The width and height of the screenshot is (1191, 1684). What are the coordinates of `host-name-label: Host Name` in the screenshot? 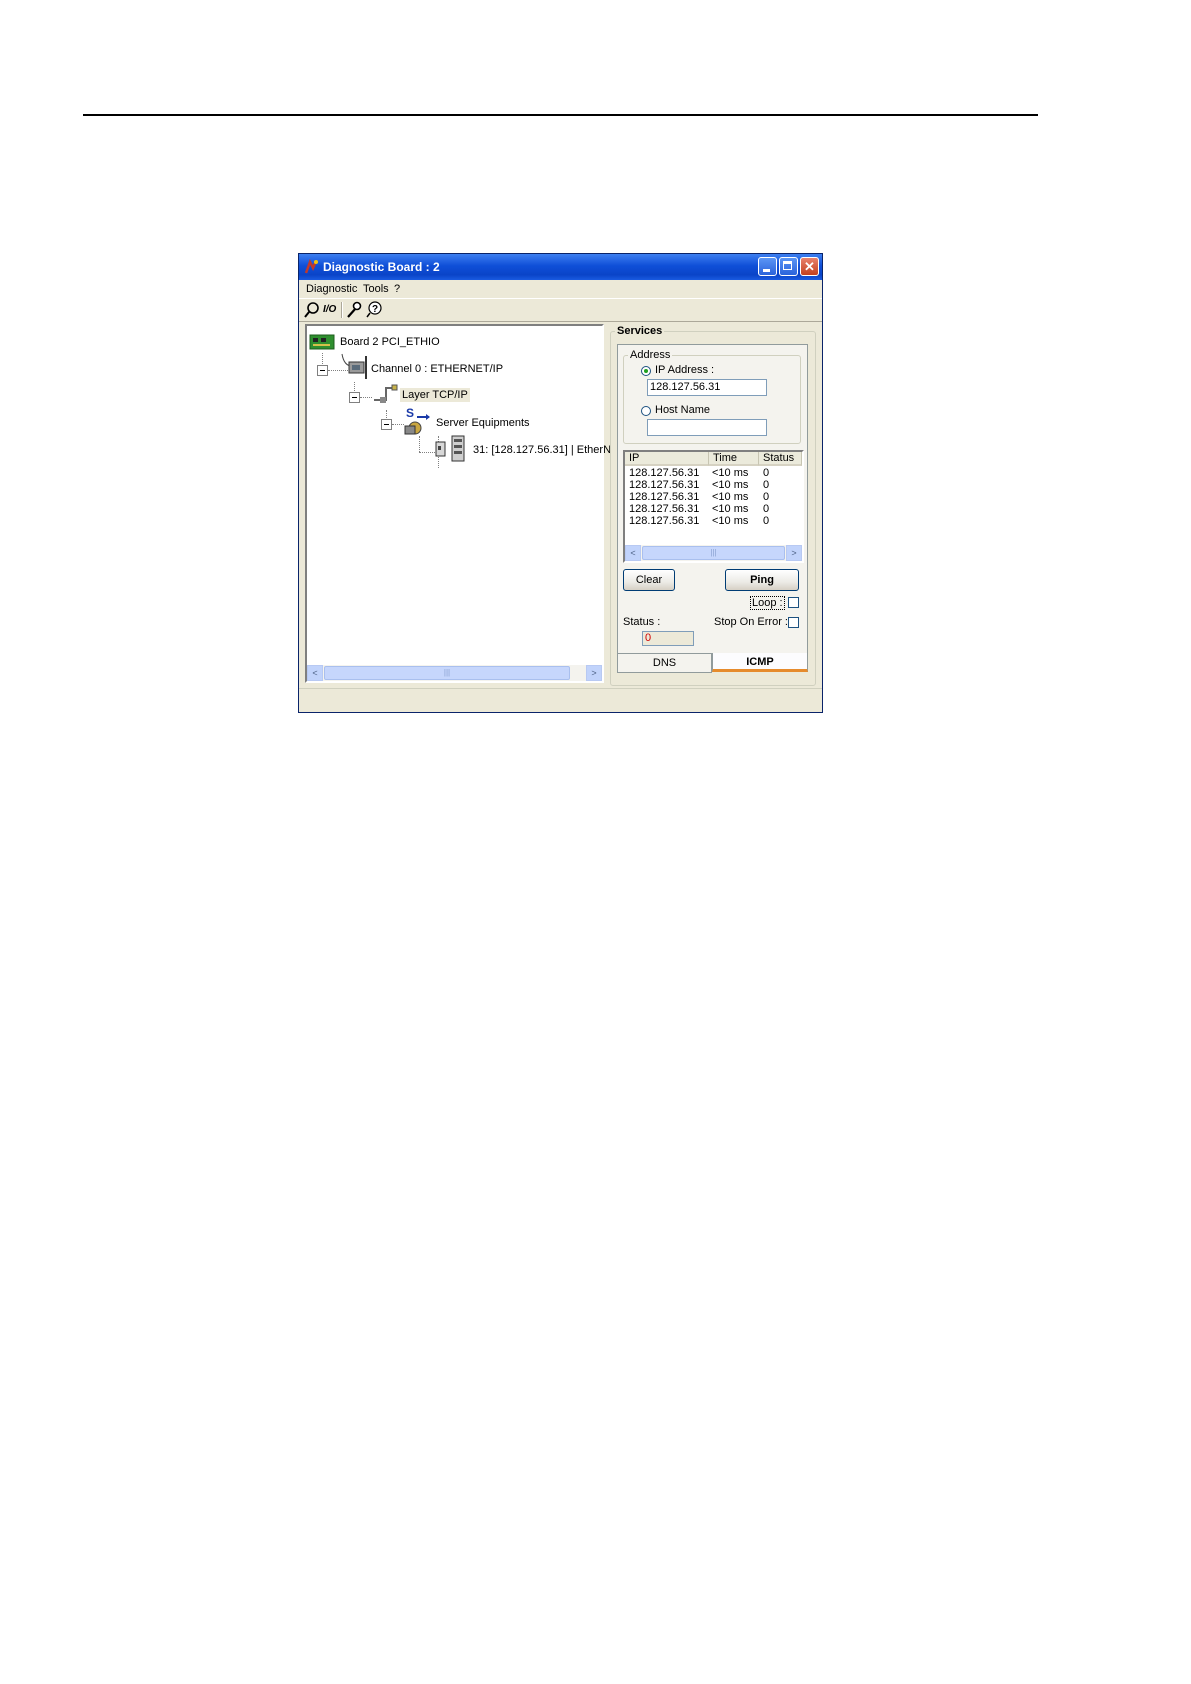 It's located at (683, 410).